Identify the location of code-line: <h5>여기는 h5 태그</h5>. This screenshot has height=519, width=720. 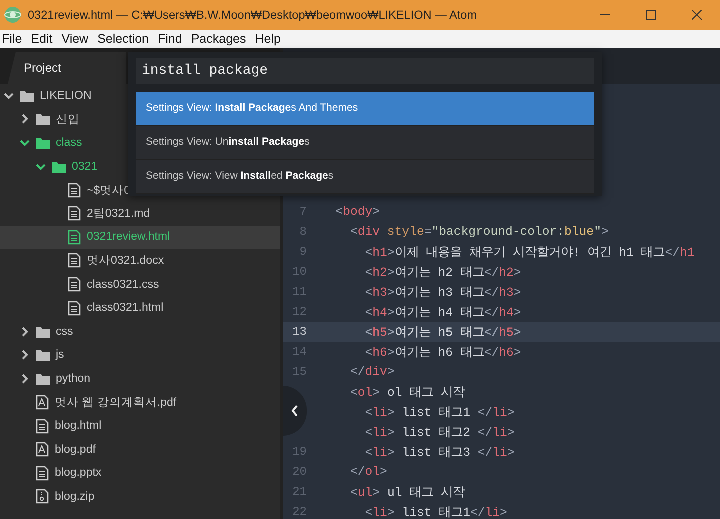
(443, 332).